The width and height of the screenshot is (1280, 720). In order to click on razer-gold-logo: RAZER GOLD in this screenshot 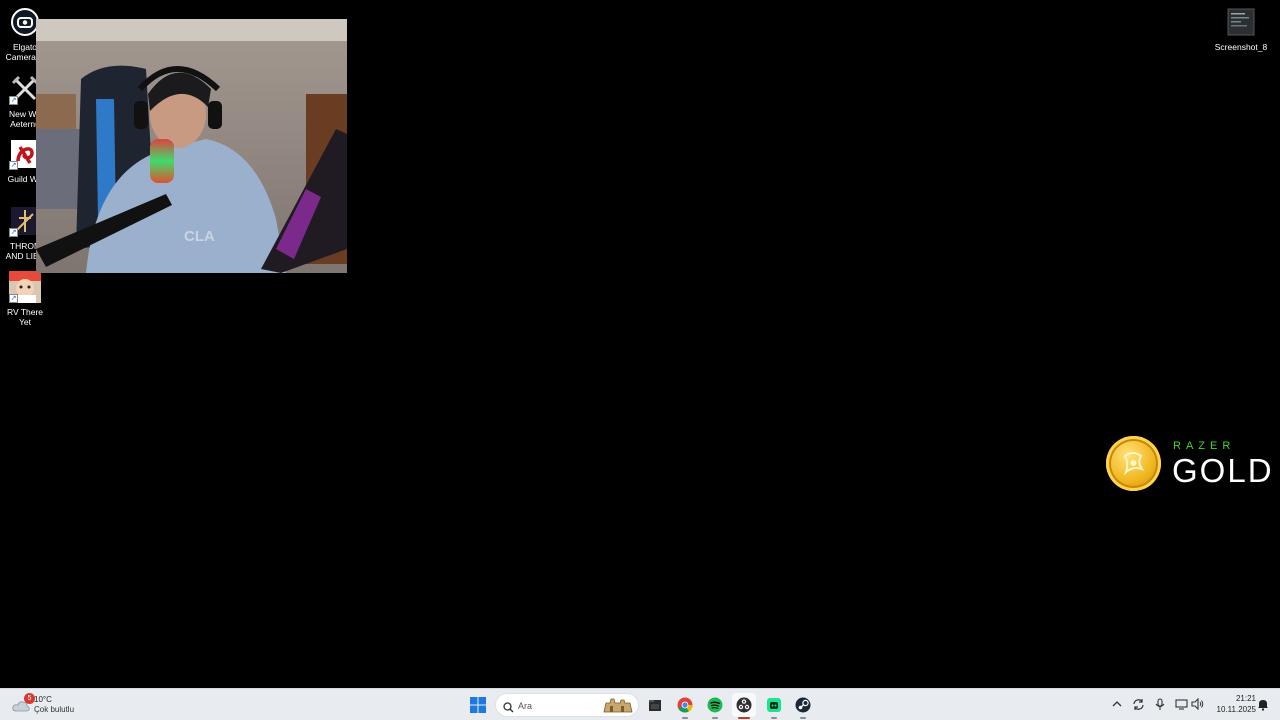, I will do `click(1189, 464)`.